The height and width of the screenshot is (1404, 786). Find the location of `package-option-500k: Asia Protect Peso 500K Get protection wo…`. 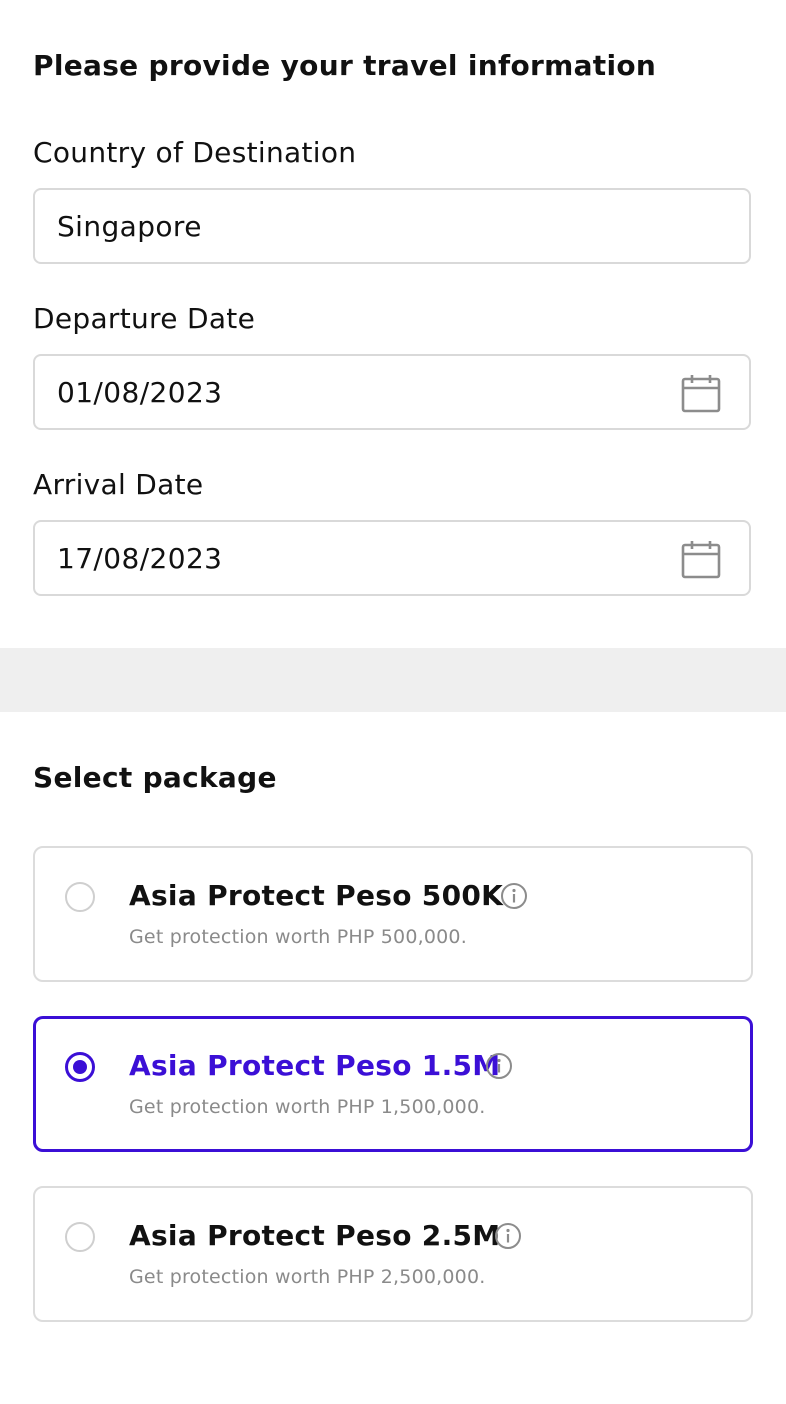

package-option-500k: Asia Protect Peso 500K Get protection wo… is located at coordinates (393, 914).